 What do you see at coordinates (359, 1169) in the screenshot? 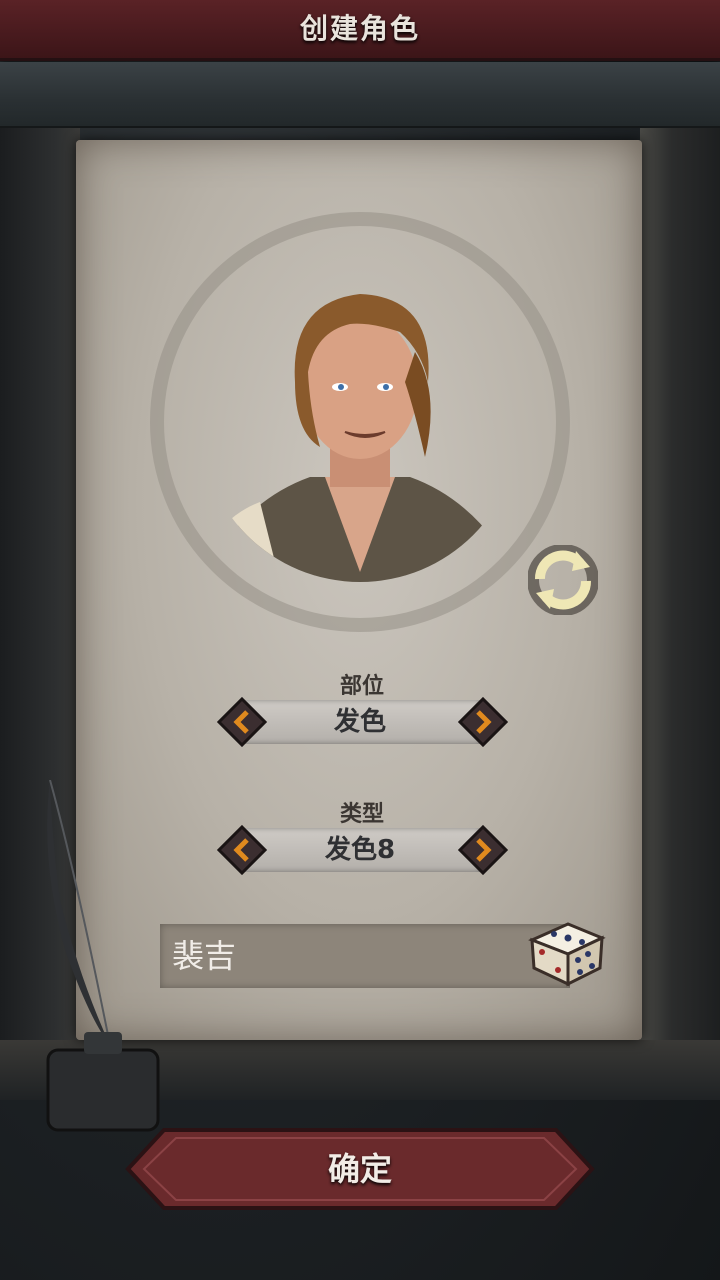
I see `confirm-label: 确定` at bounding box center [359, 1169].